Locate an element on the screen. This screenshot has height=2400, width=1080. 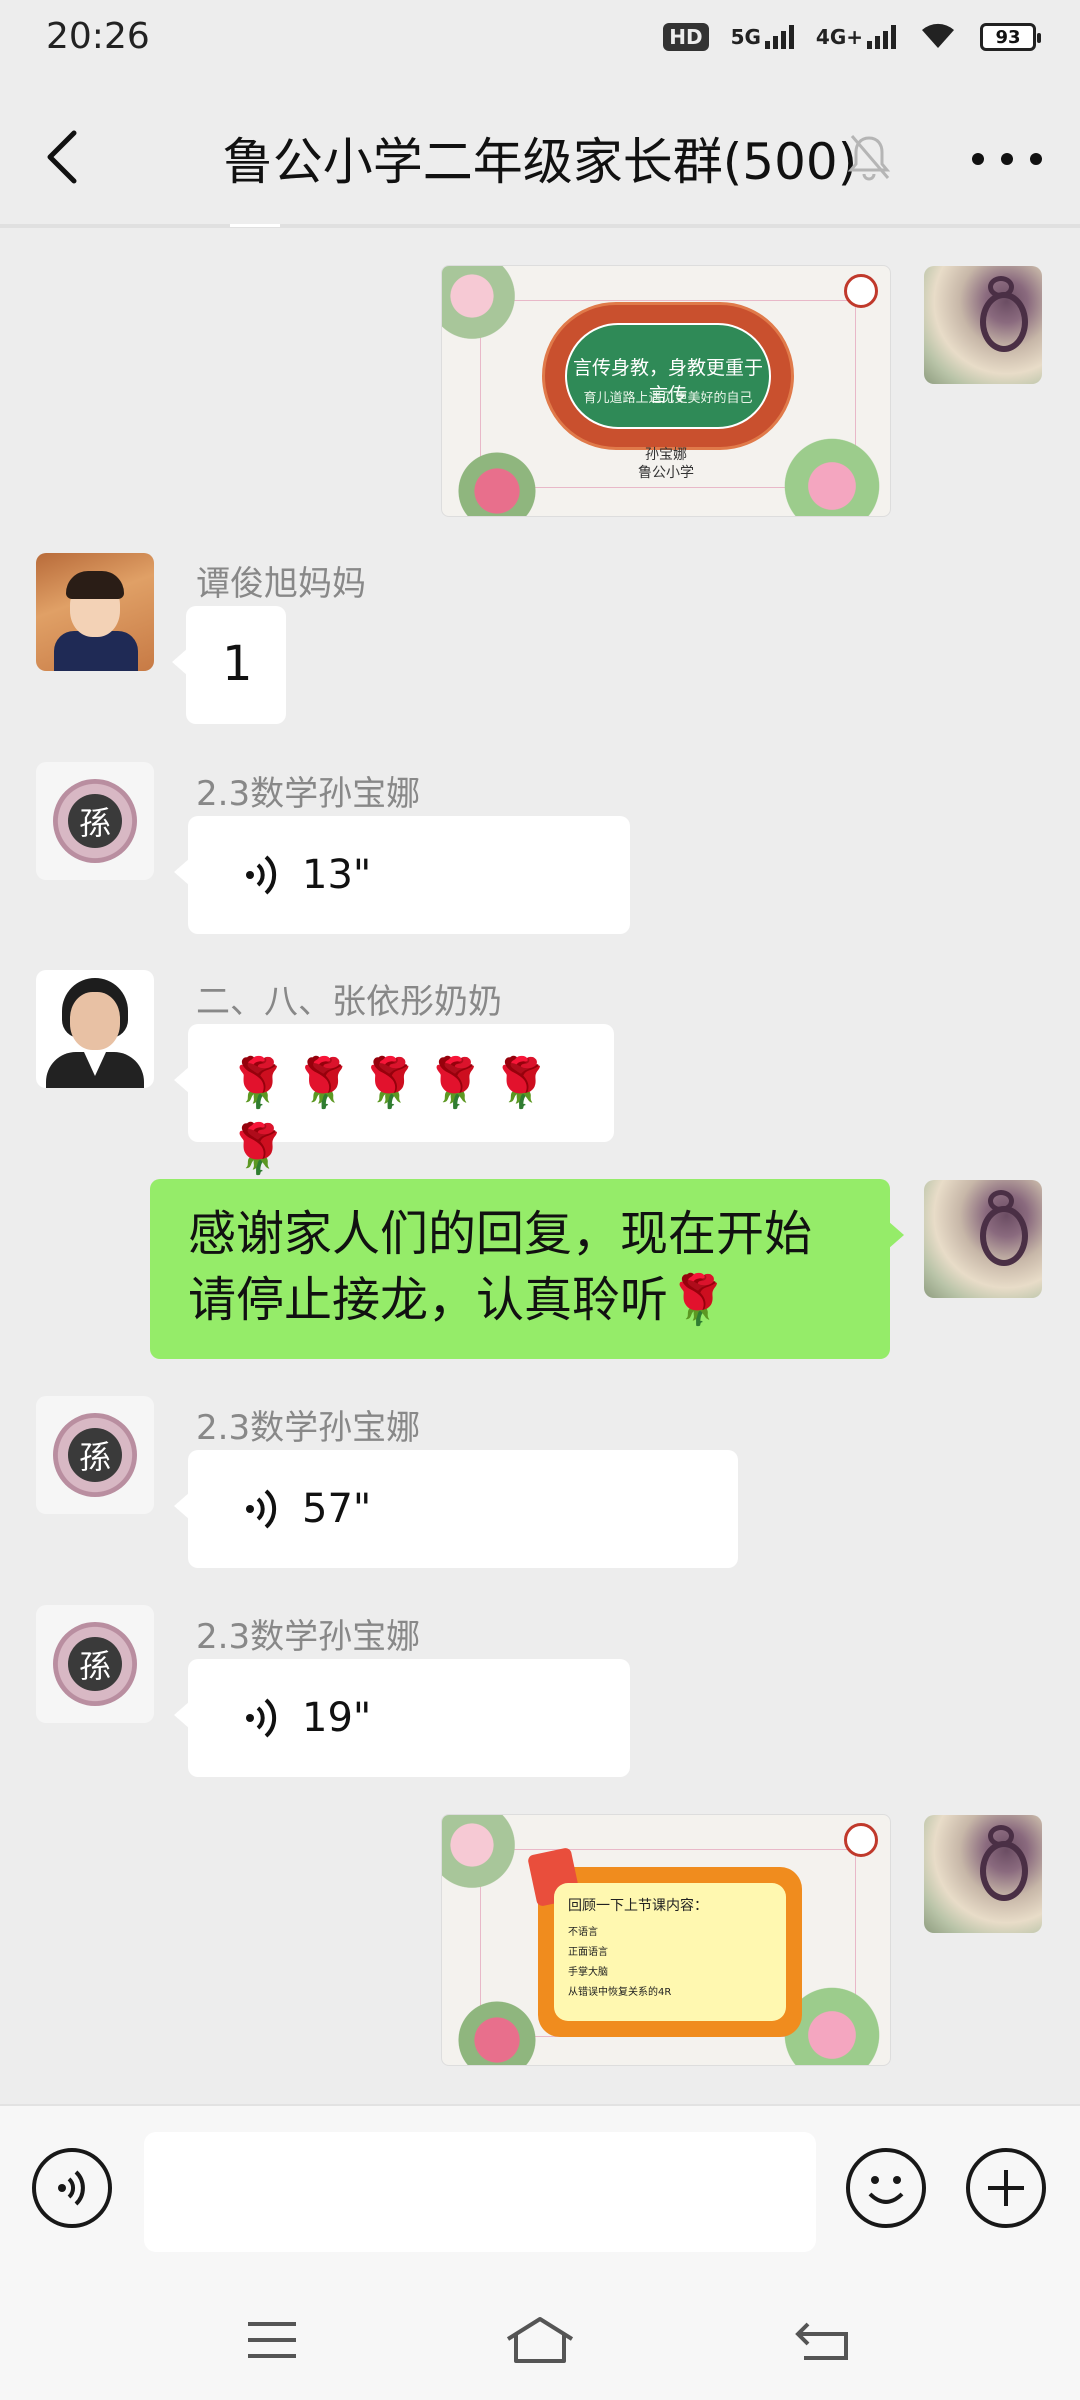
hd-icon: HD is located at coordinates (686, 37).